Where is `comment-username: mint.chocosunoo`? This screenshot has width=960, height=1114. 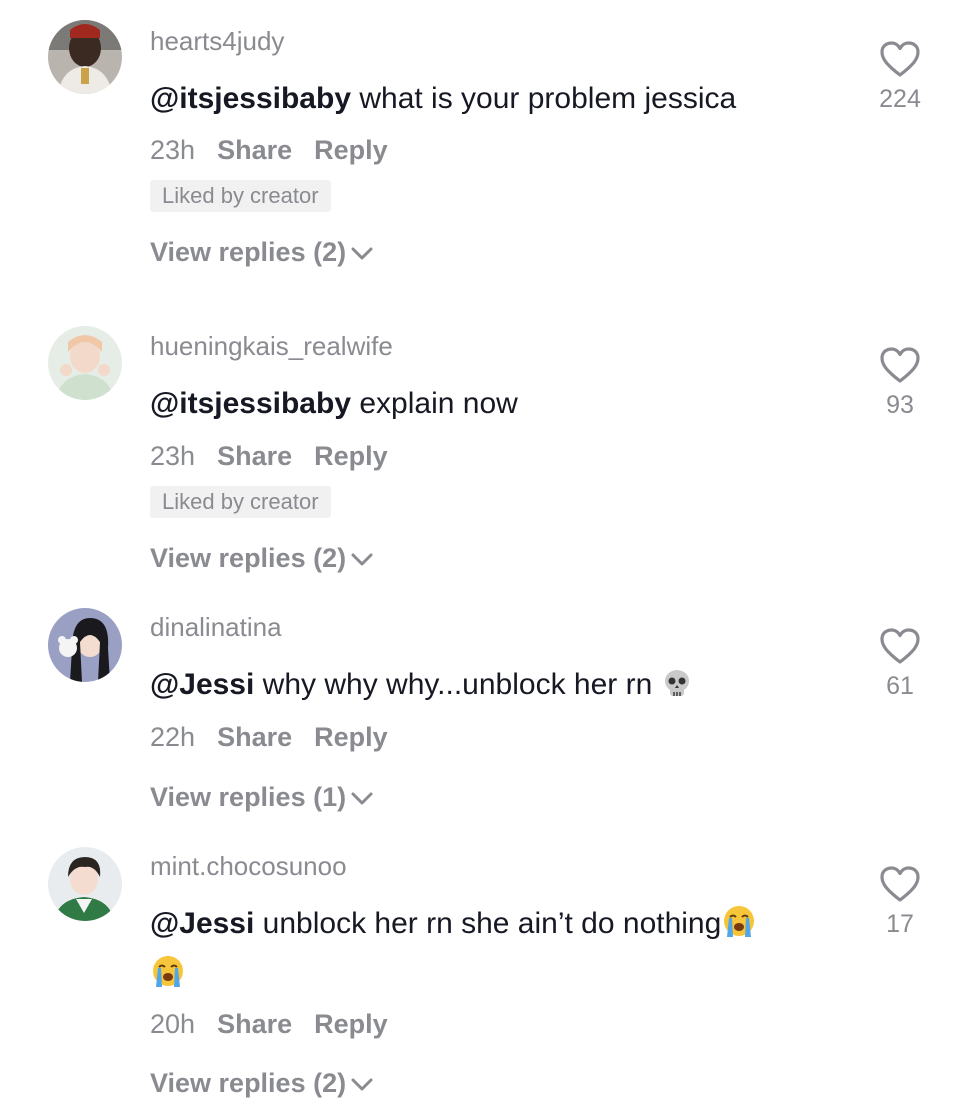 comment-username: mint.chocosunoo is located at coordinates (248, 866).